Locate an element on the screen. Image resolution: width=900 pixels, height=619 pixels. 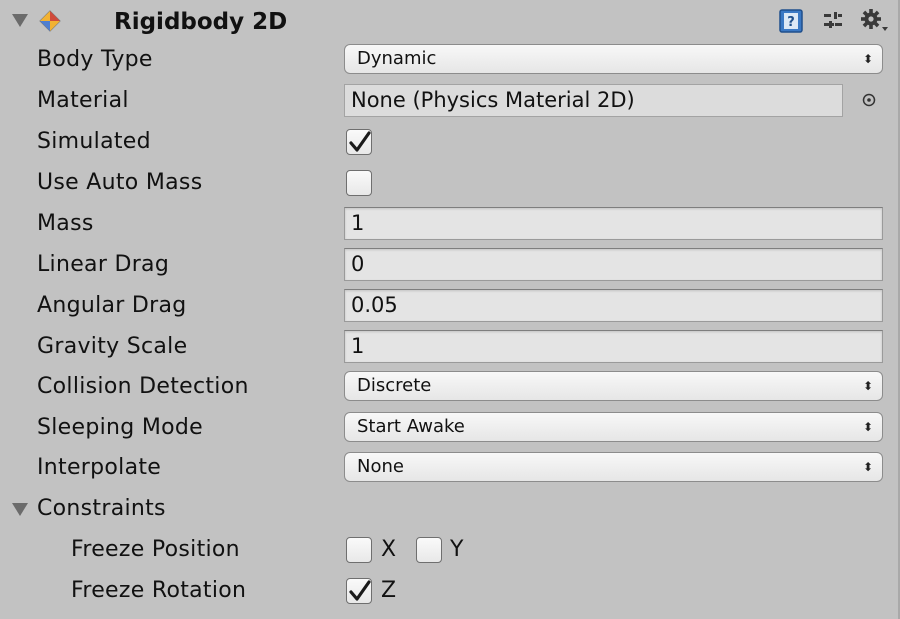
linear-drag-input: 0 is located at coordinates (613, 264).